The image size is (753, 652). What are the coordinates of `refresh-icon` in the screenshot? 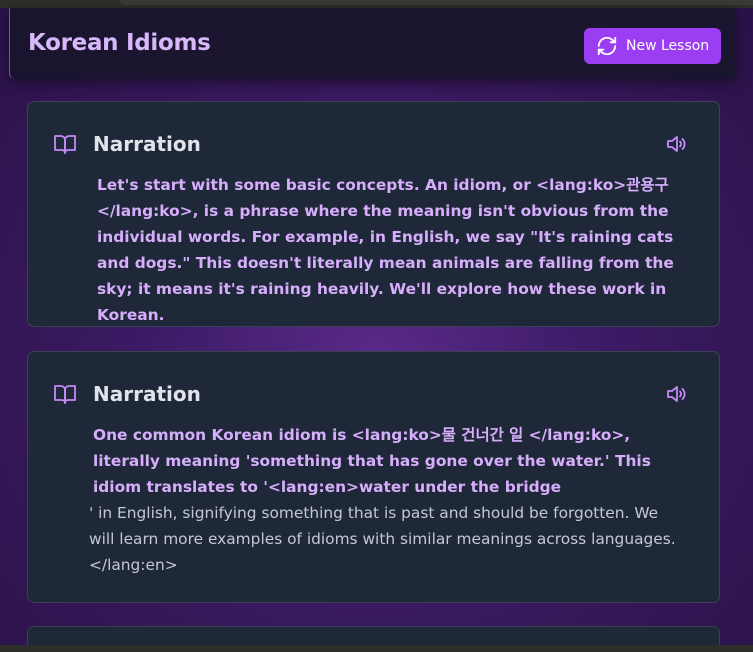 It's located at (607, 46).